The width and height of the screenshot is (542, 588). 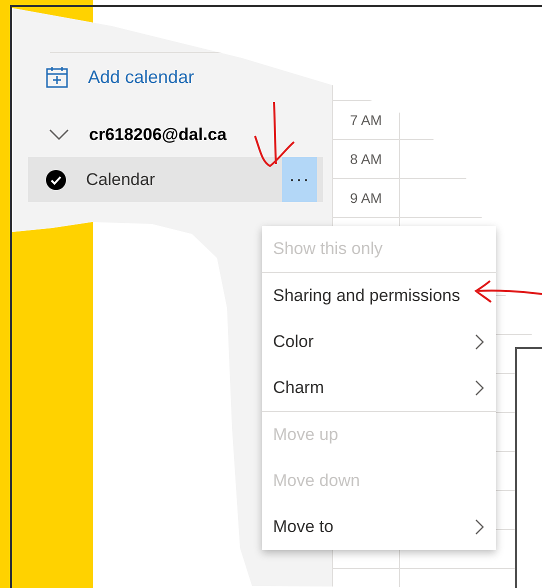 I want to click on more-options-button: ···, so click(x=299, y=179).